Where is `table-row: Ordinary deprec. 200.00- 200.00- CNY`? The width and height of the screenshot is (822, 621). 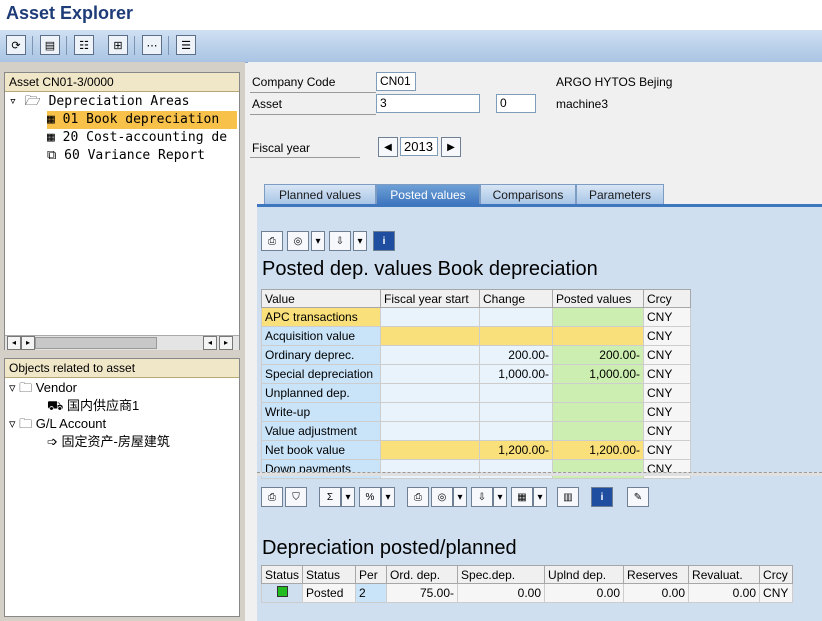
table-row: Ordinary deprec. 200.00- 200.00- CNY is located at coordinates (476, 355).